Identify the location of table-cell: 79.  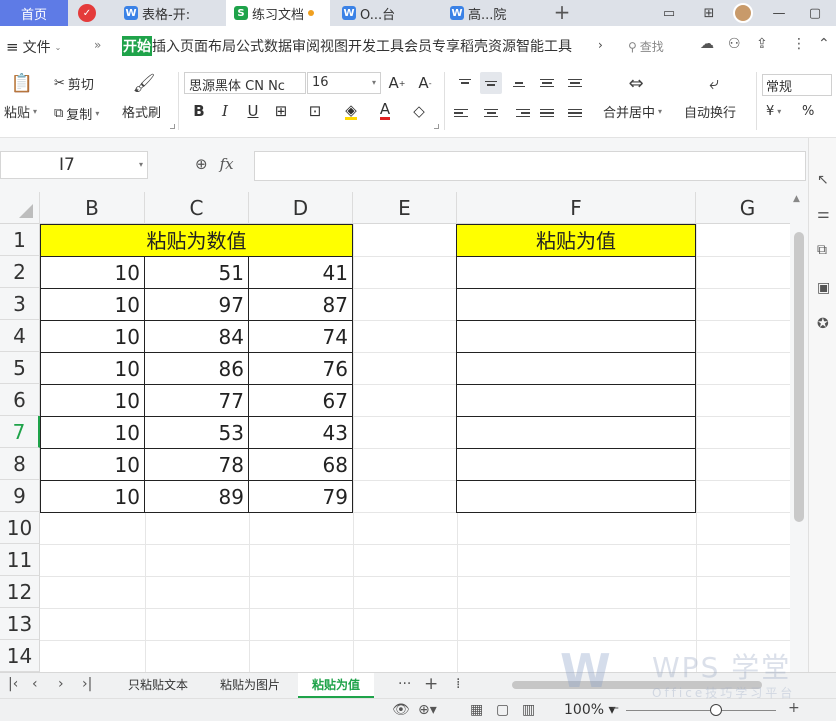
(300, 496).